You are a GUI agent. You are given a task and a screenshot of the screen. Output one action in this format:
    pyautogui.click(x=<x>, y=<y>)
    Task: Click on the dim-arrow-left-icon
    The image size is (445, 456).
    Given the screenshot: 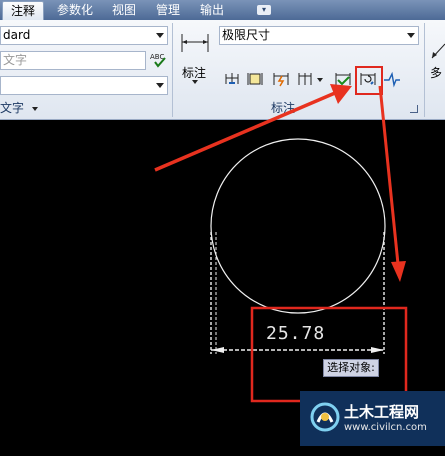 What is the action you would take?
    pyautogui.click(x=217, y=350)
    